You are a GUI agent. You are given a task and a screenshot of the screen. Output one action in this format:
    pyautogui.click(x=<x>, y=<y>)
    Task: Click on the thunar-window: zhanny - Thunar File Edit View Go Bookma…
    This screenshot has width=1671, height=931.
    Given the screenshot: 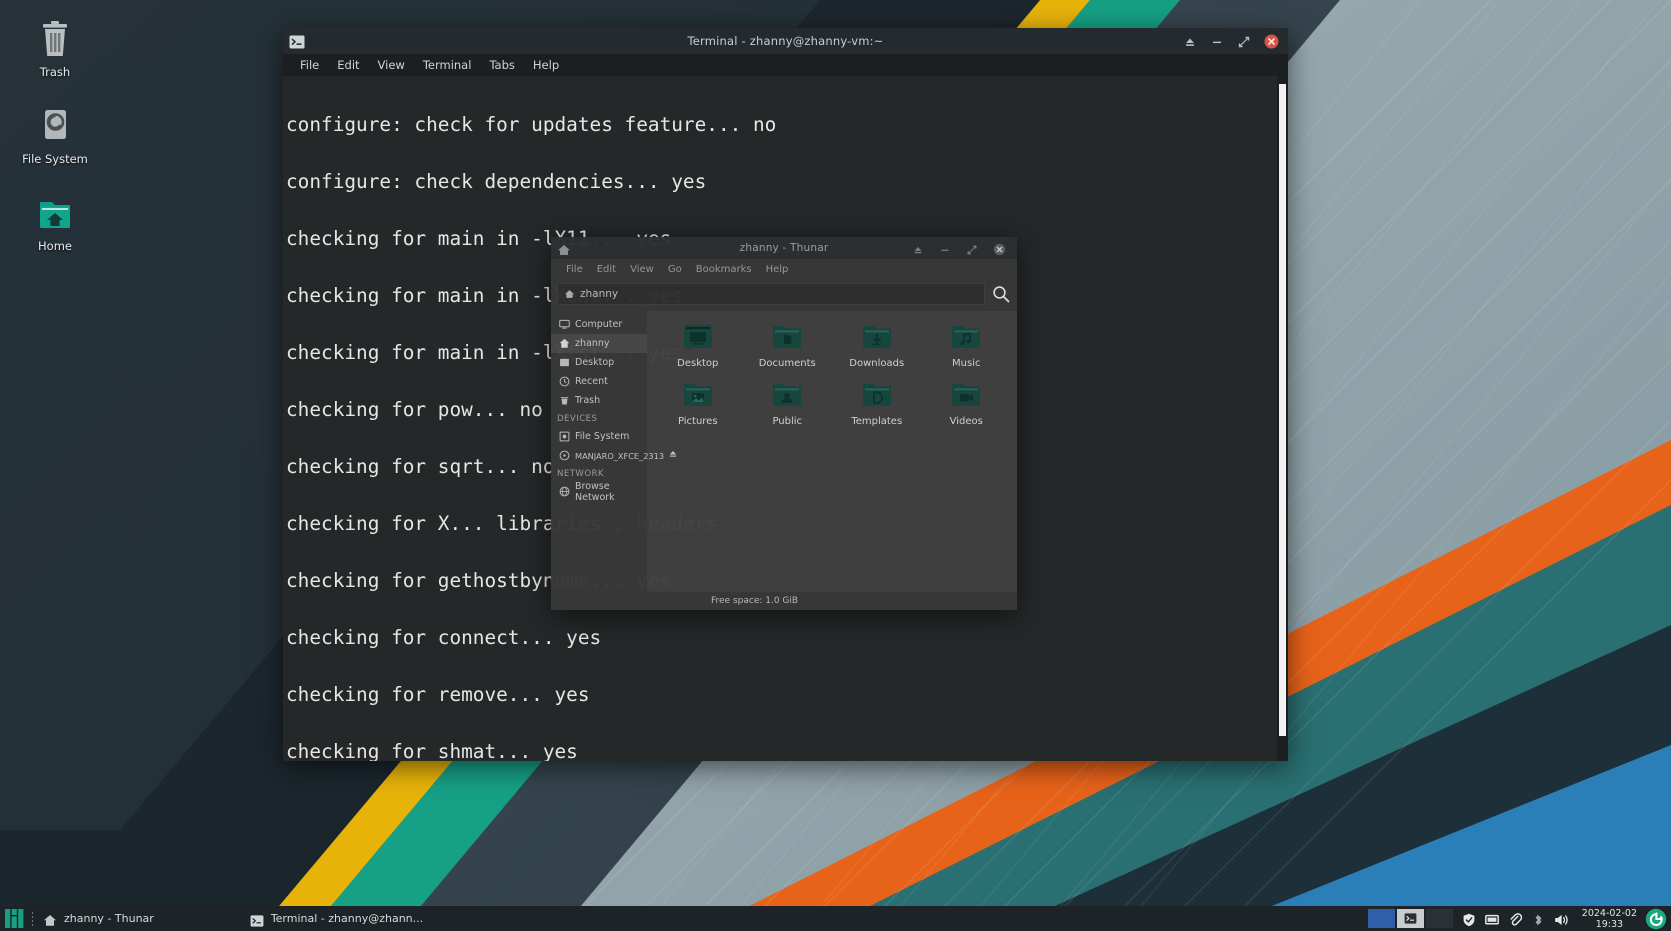 What is the action you would take?
    pyautogui.click(x=784, y=423)
    